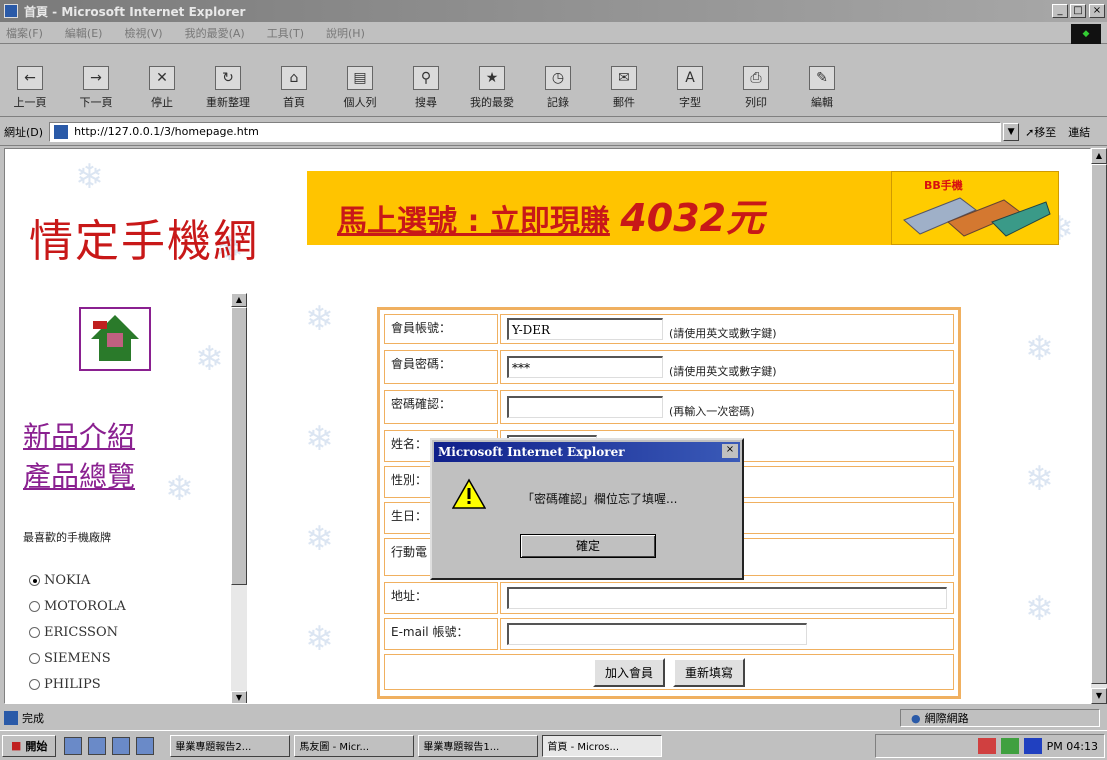  I want to click on font-button: A 字型, so click(690, 88).